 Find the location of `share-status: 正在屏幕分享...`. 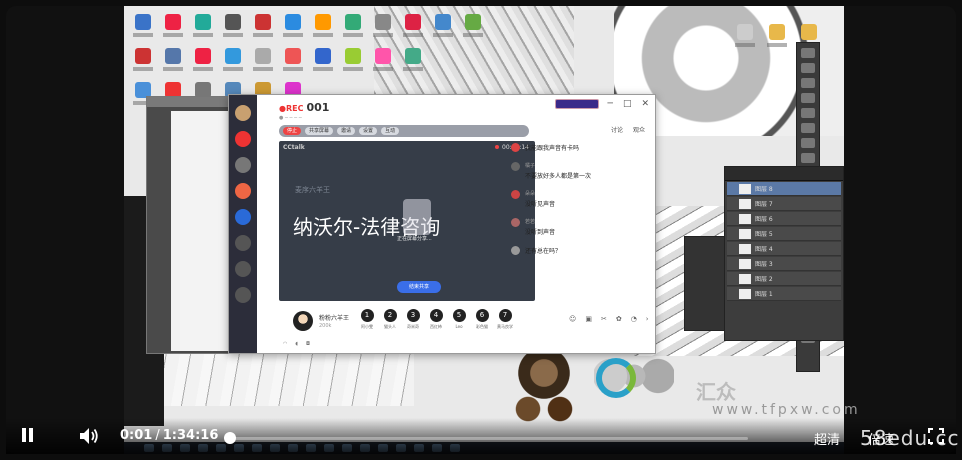

share-status: 正在屏幕分享... is located at coordinates (414, 239).